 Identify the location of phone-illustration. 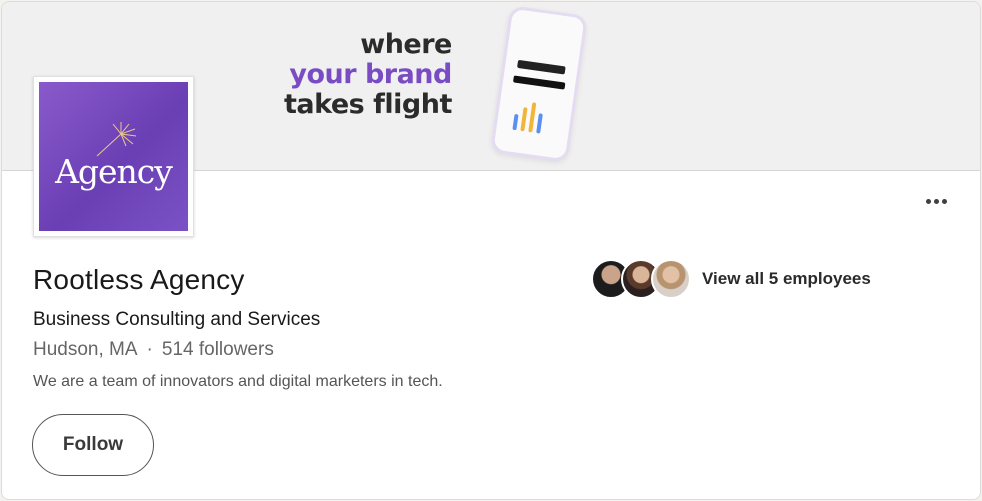
(539, 84).